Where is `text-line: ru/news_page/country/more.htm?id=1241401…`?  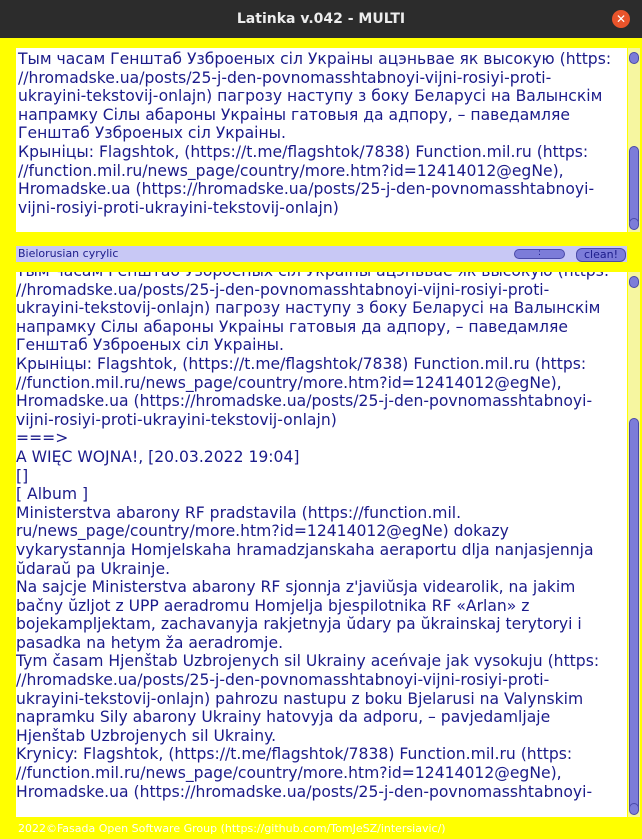 text-line: ru/news_page/country/more.htm?id=1241401… is located at coordinates (262, 531).